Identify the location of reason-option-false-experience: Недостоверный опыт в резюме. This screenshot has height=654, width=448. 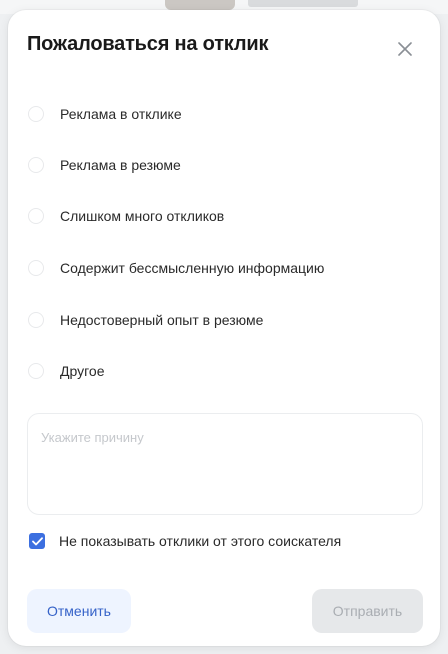
(145, 320).